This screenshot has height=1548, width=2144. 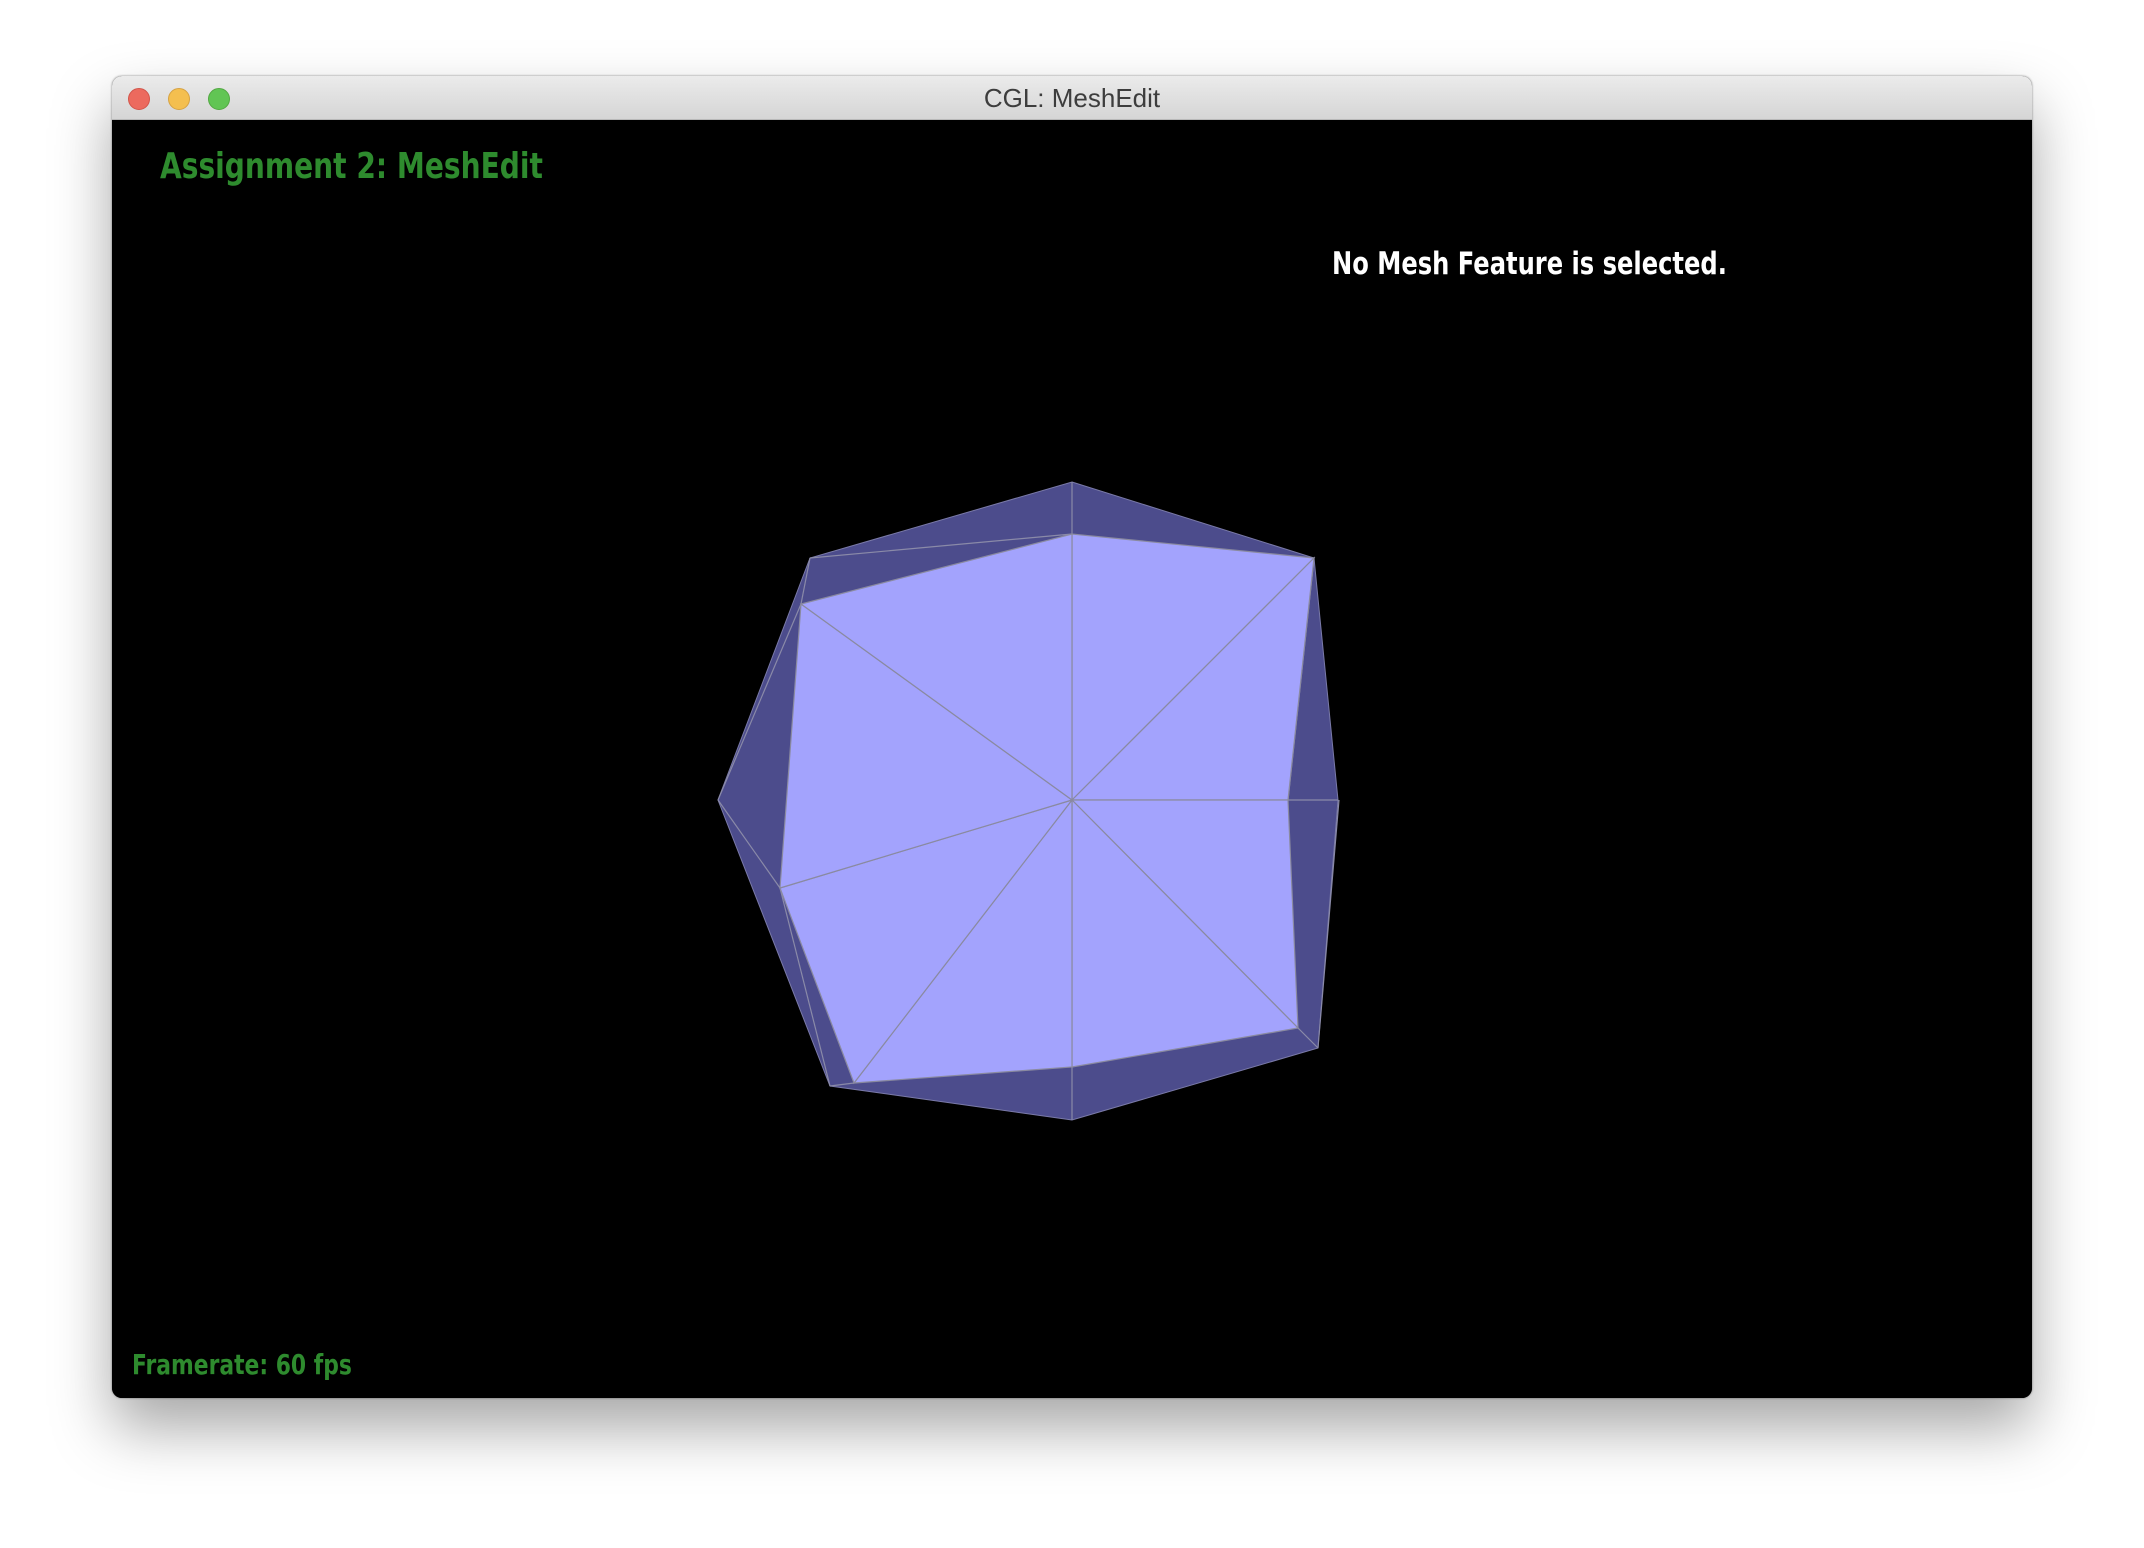 What do you see at coordinates (351, 166) in the screenshot?
I see `assignment-title: Assignment 2: MeshEdit` at bounding box center [351, 166].